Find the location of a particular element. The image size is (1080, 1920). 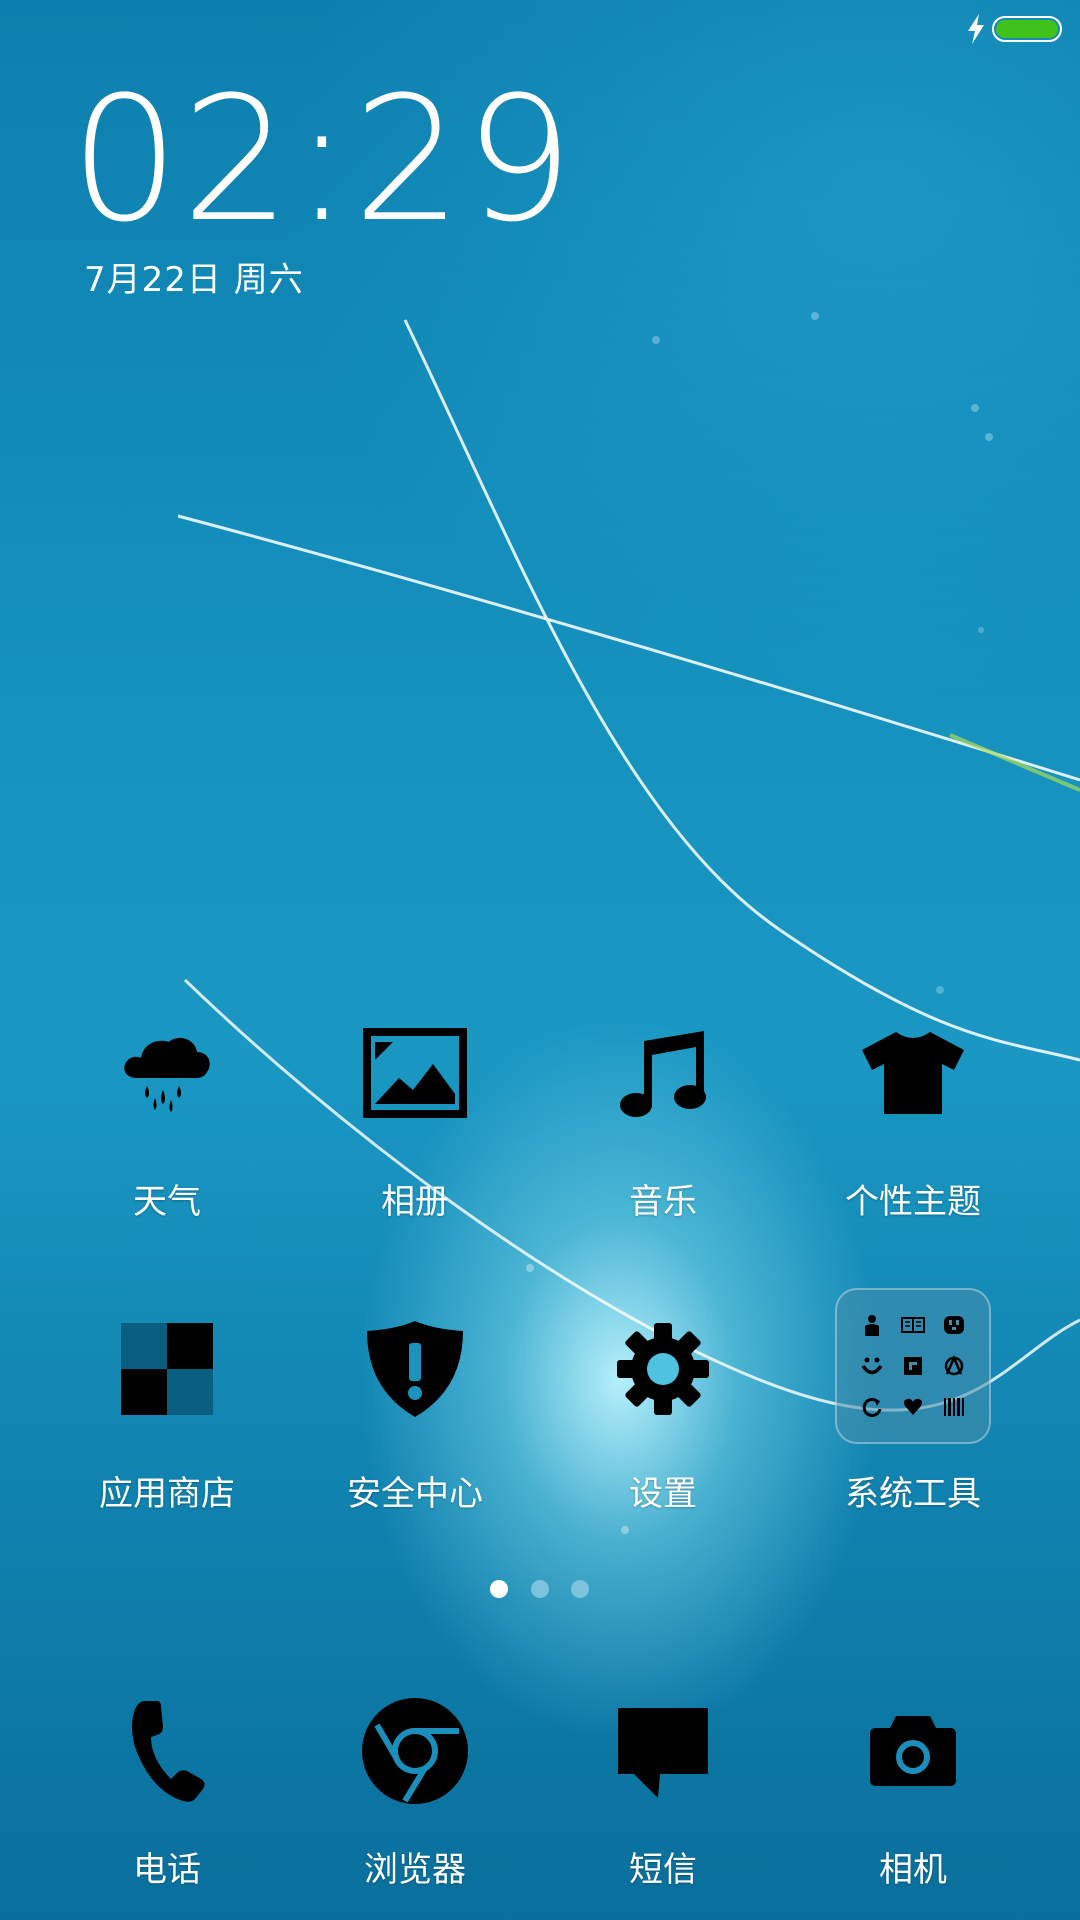

shield-alert-icon is located at coordinates (415, 1369).